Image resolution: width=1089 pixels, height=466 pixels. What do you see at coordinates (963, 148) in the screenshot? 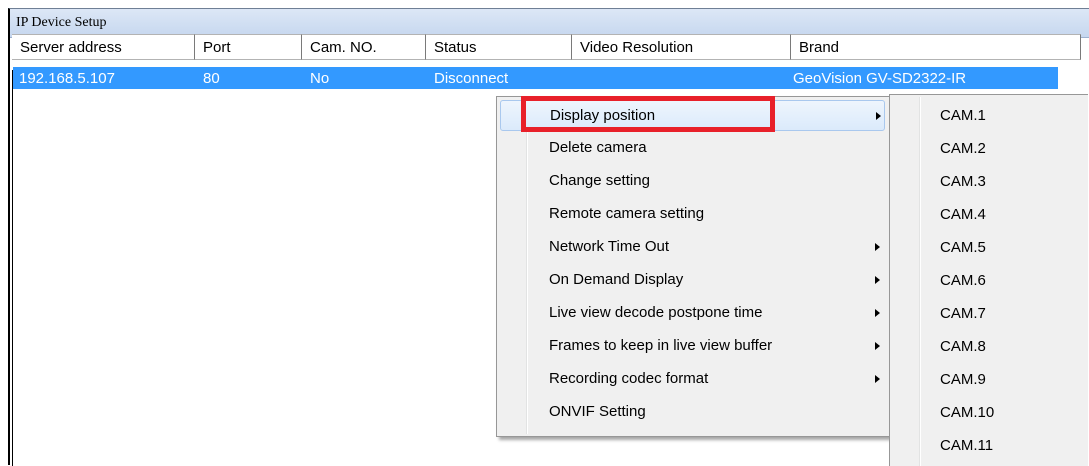
I see `submenu-item-cam-2: CAM.2` at bounding box center [963, 148].